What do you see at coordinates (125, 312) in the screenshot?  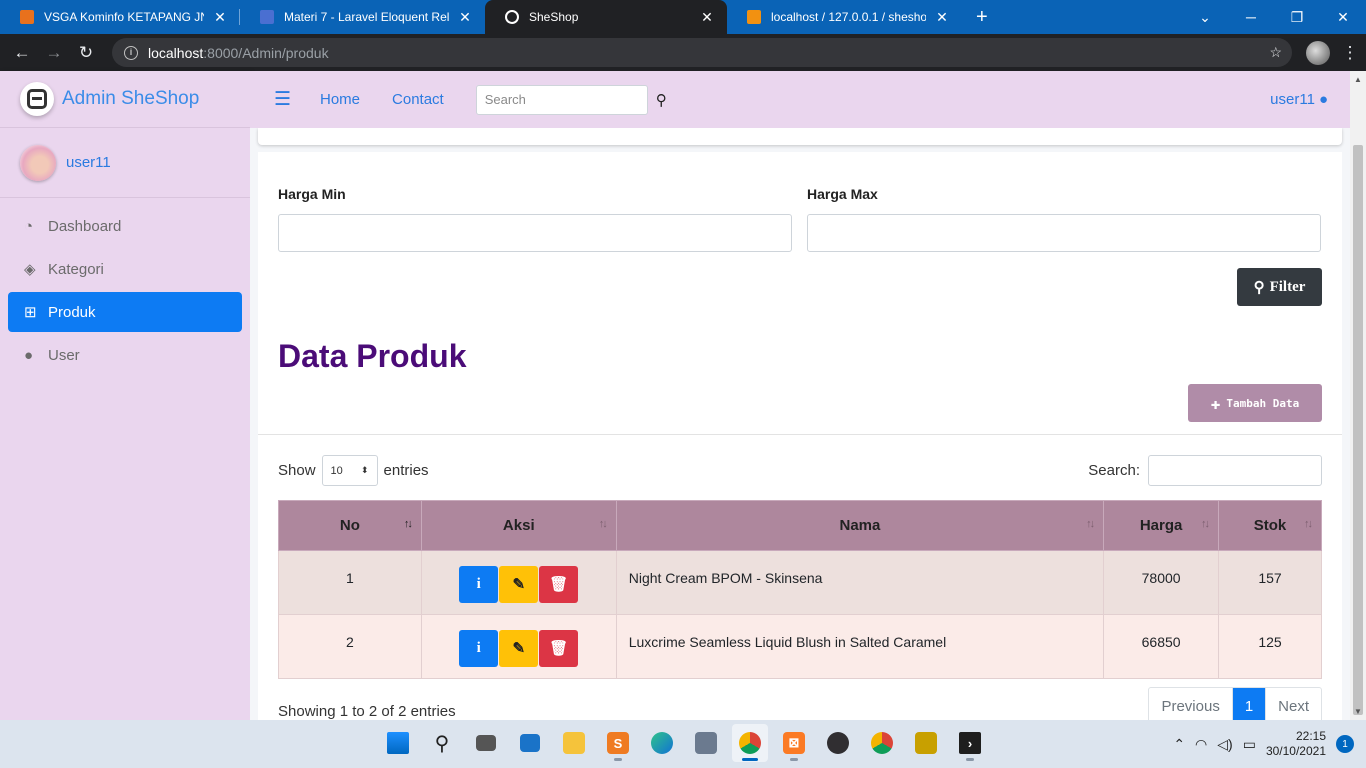 I see `sidebar-item-produk: ⊞ Produk` at bounding box center [125, 312].